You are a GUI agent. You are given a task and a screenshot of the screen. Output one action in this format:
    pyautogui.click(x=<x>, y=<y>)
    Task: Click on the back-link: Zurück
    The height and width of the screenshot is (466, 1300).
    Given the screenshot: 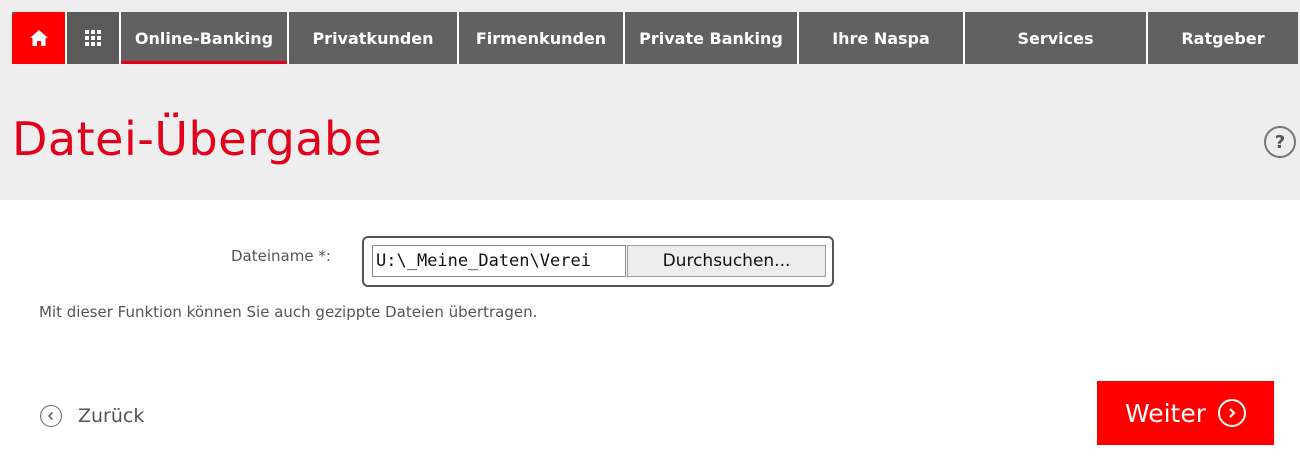 What is the action you would take?
    pyautogui.click(x=92, y=416)
    